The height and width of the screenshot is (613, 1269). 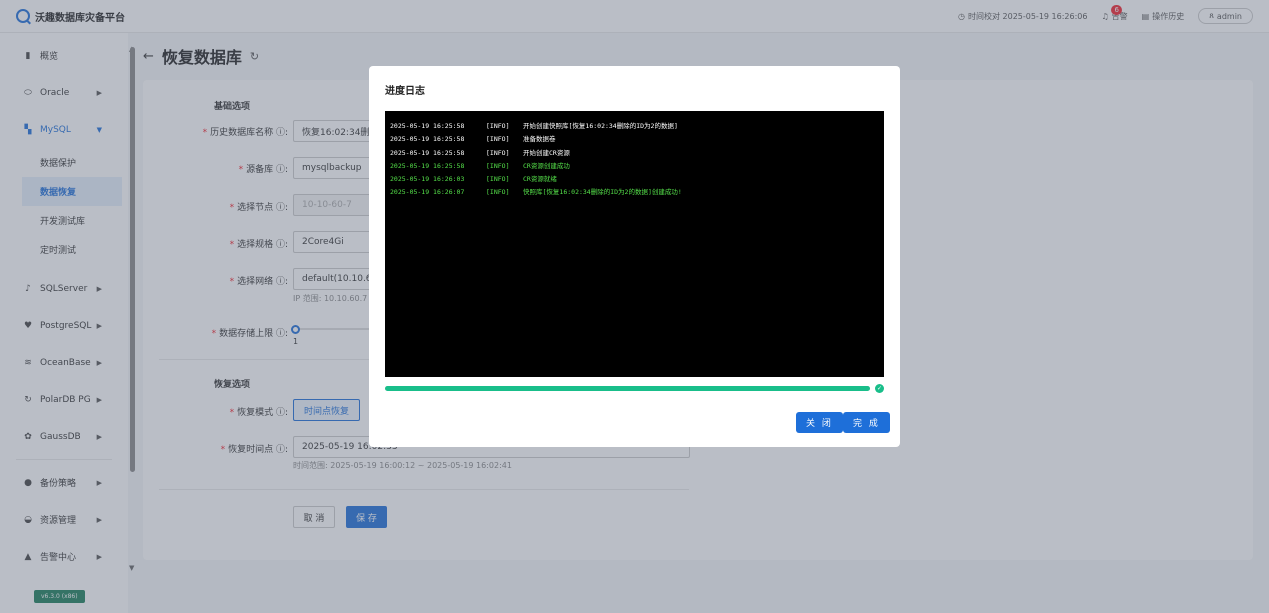 What do you see at coordinates (480, 152) in the screenshot?
I see `log-line: 2025-05-19 16:25:58 [INFO] 开始创建CR资源` at bounding box center [480, 152].